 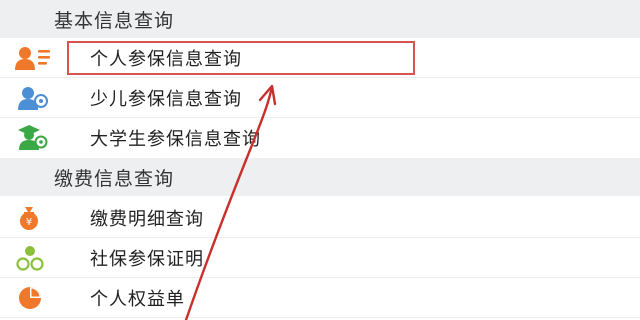 What do you see at coordinates (320, 218) in the screenshot?
I see `list-item-payment-details-query: ¥ 缴费明细查询` at bounding box center [320, 218].